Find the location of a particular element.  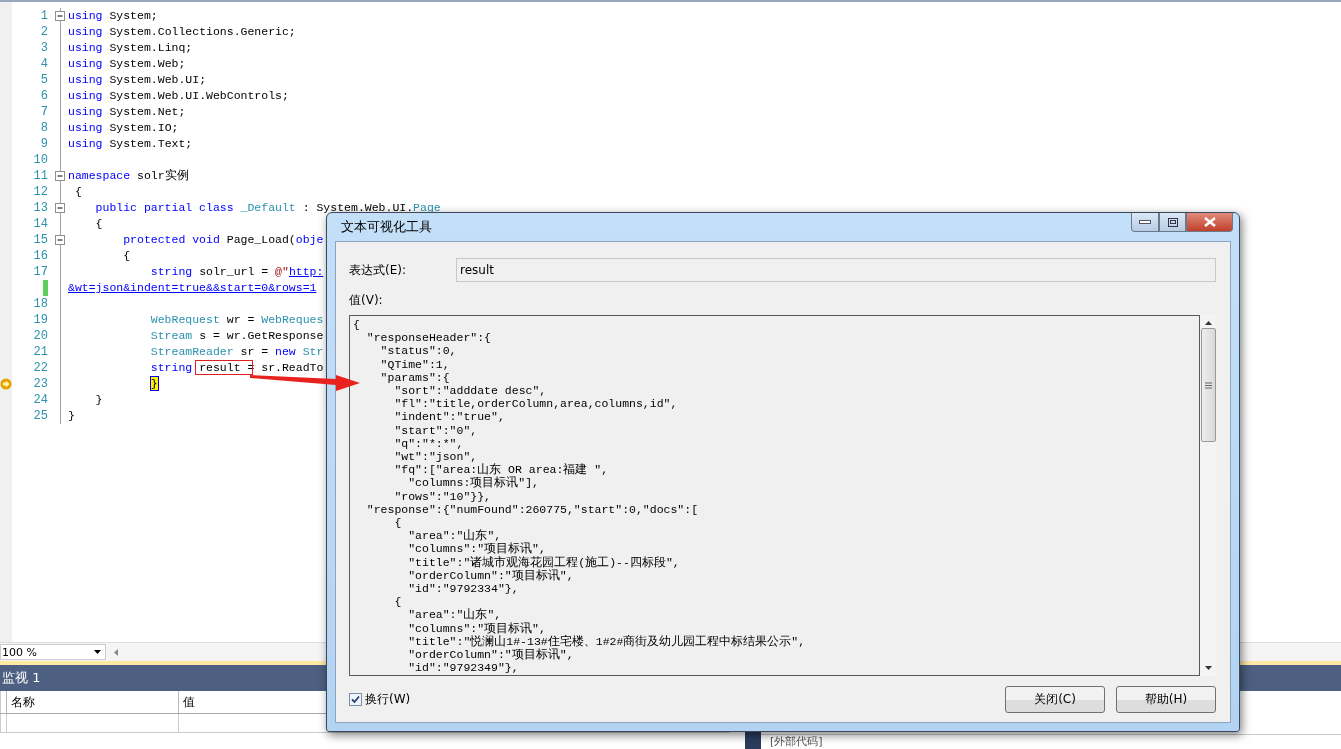

line-number: 6 is located at coordinates (43, 96).